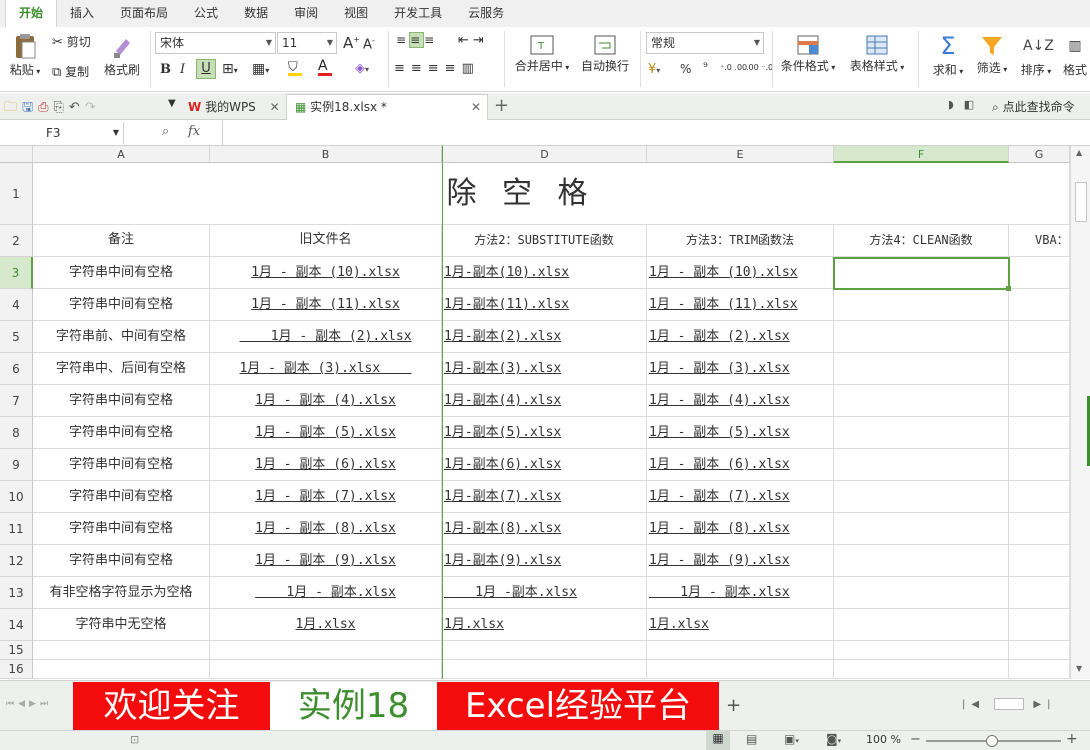 The width and height of the screenshot is (1090, 750). What do you see at coordinates (544, 337) in the screenshot?
I see `cell-method2: 1月-副本(2).xlsx` at bounding box center [544, 337].